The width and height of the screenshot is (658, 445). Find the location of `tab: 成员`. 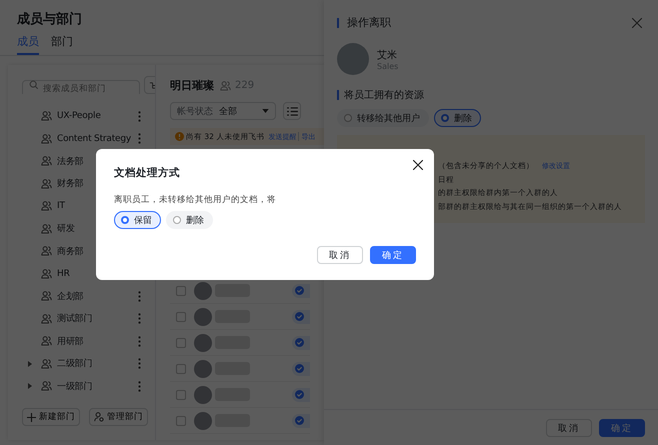

tab: 成员 is located at coordinates (28, 44).